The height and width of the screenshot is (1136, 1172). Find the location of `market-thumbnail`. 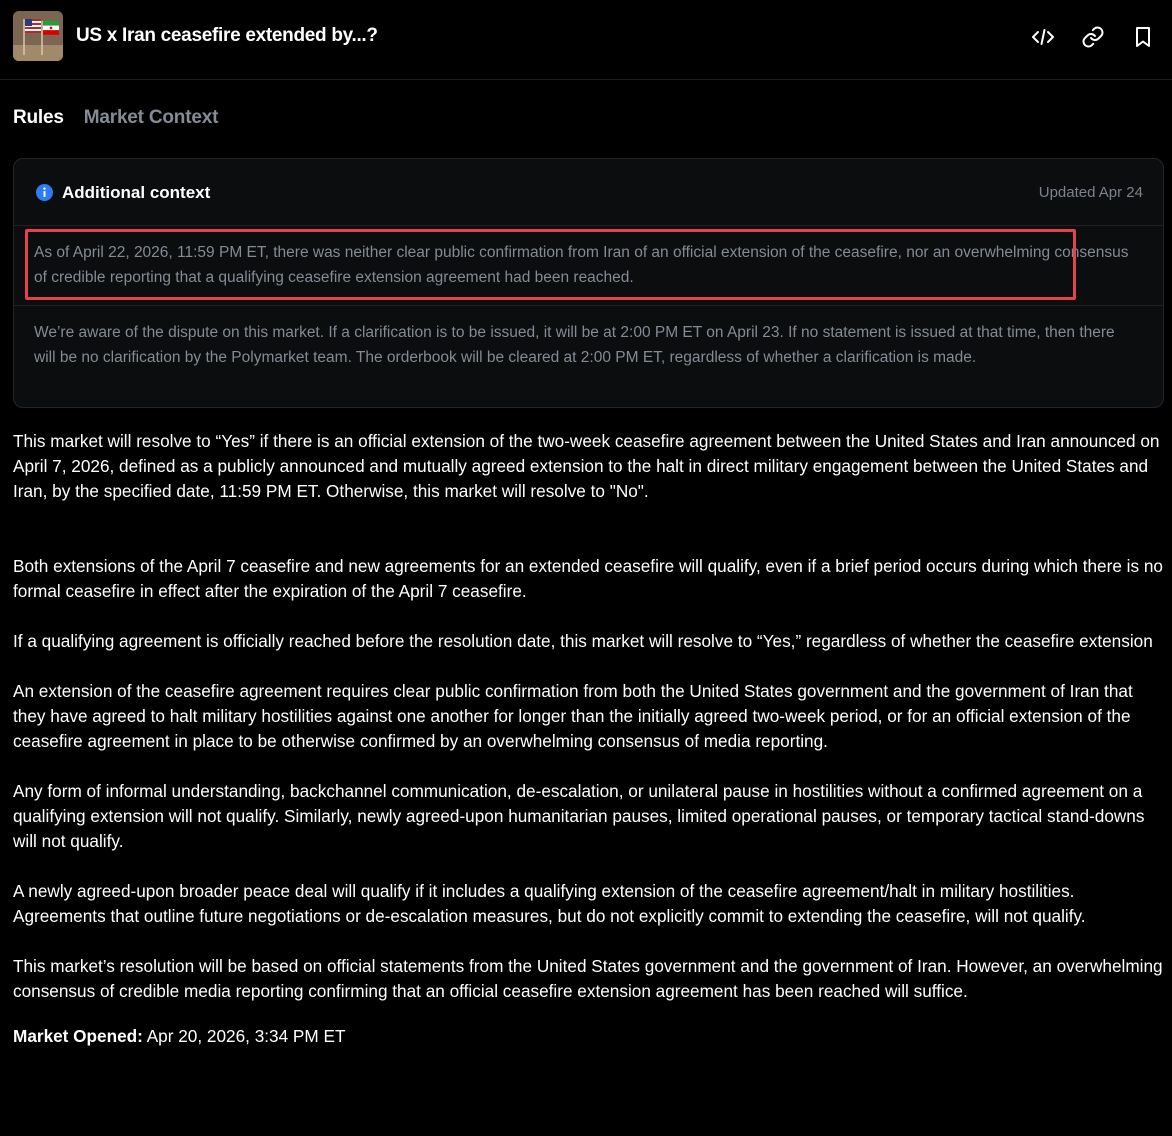

market-thumbnail is located at coordinates (38, 36).